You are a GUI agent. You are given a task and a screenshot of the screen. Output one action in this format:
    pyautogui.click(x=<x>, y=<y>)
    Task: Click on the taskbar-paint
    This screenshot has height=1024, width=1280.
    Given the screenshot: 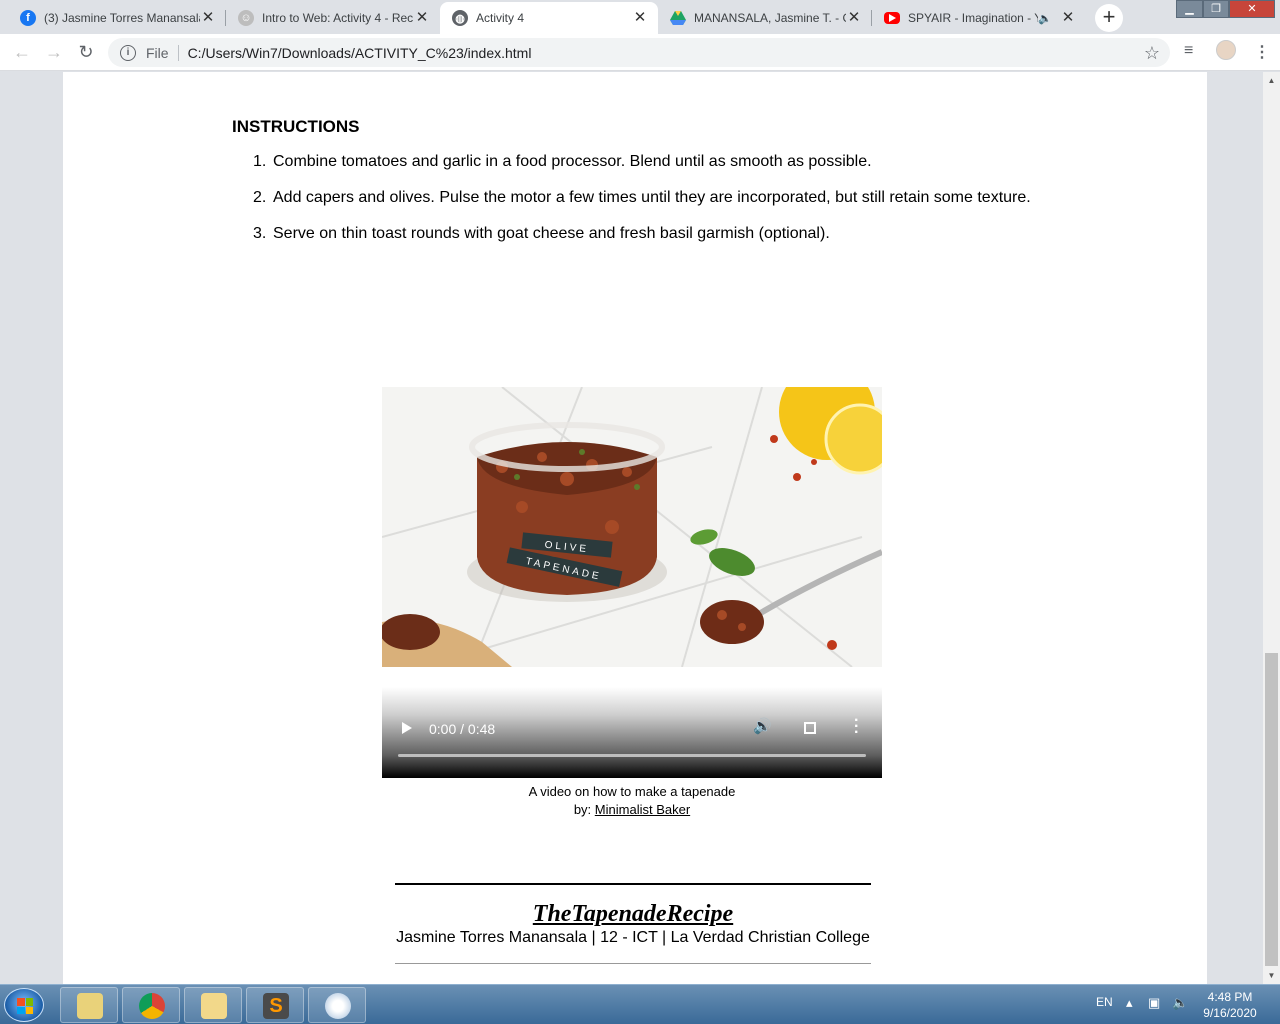 What is the action you would take?
    pyautogui.click(x=337, y=1005)
    